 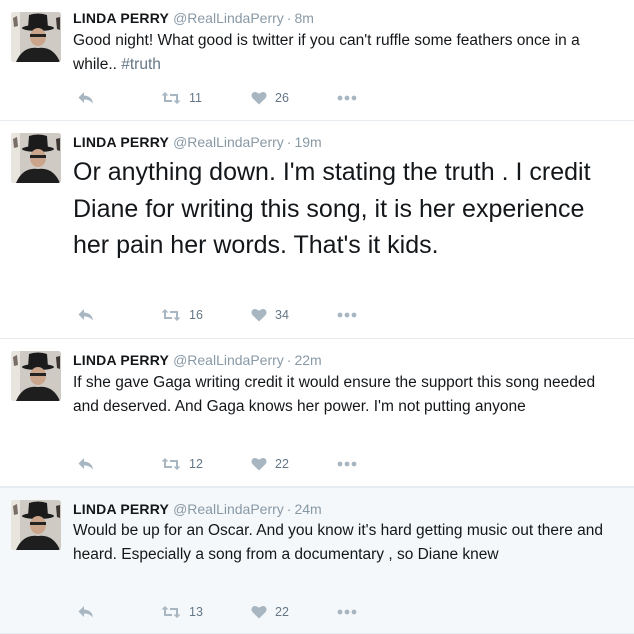 I want to click on timestamp: 19m, so click(x=307, y=142).